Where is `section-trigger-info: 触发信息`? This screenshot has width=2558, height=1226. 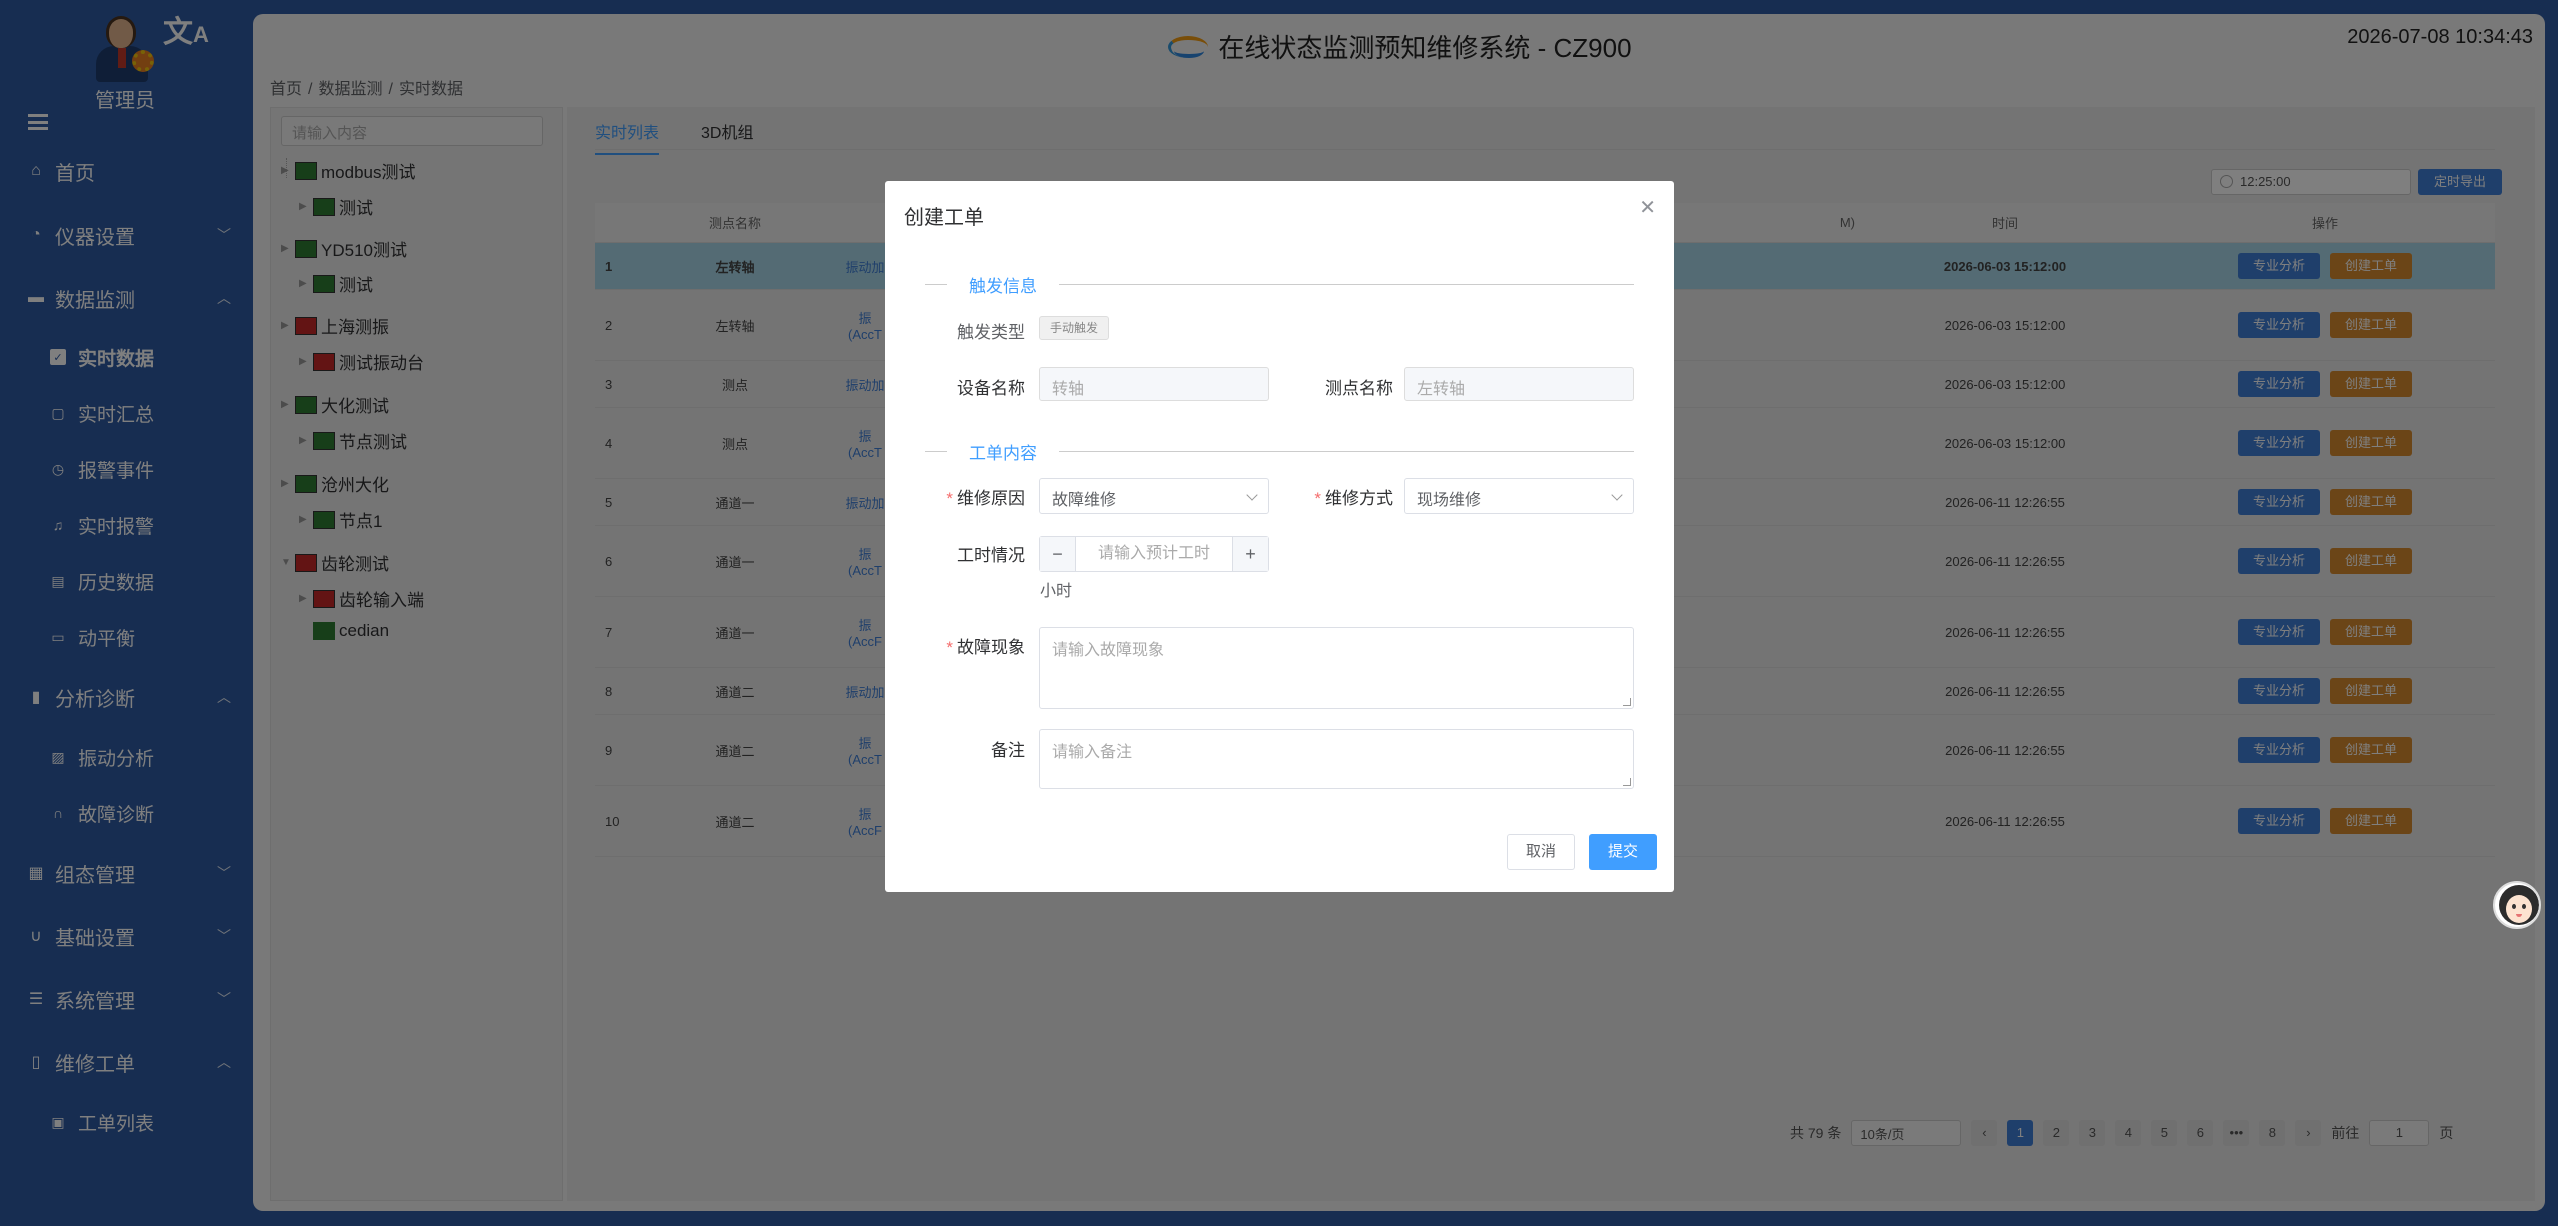
section-trigger-info: 触发信息 is located at coordinates (1279, 285).